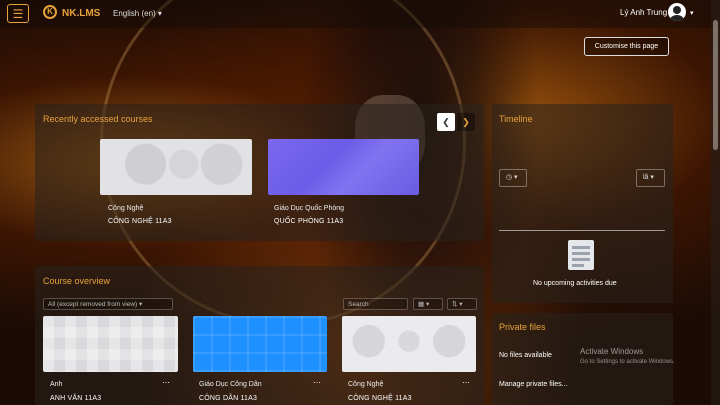  What do you see at coordinates (228, 398) in the screenshot?
I see `course-card-name: CÔNG DÂN 11A3` at bounding box center [228, 398].